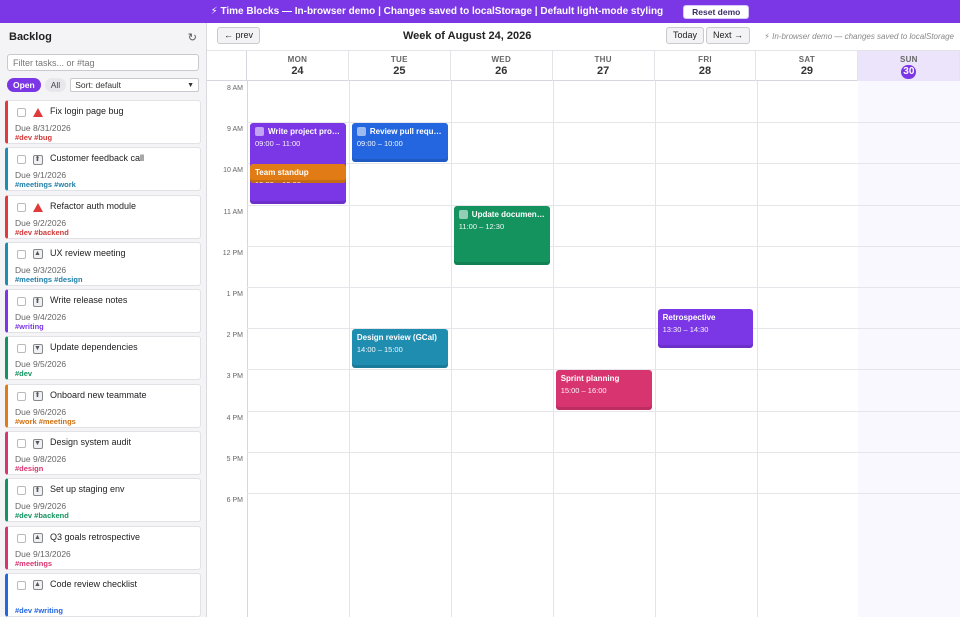 The width and height of the screenshot is (960, 617). What do you see at coordinates (233, 171) in the screenshot?
I see `hour-label: 10 AM` at bounding box center [233, 171].